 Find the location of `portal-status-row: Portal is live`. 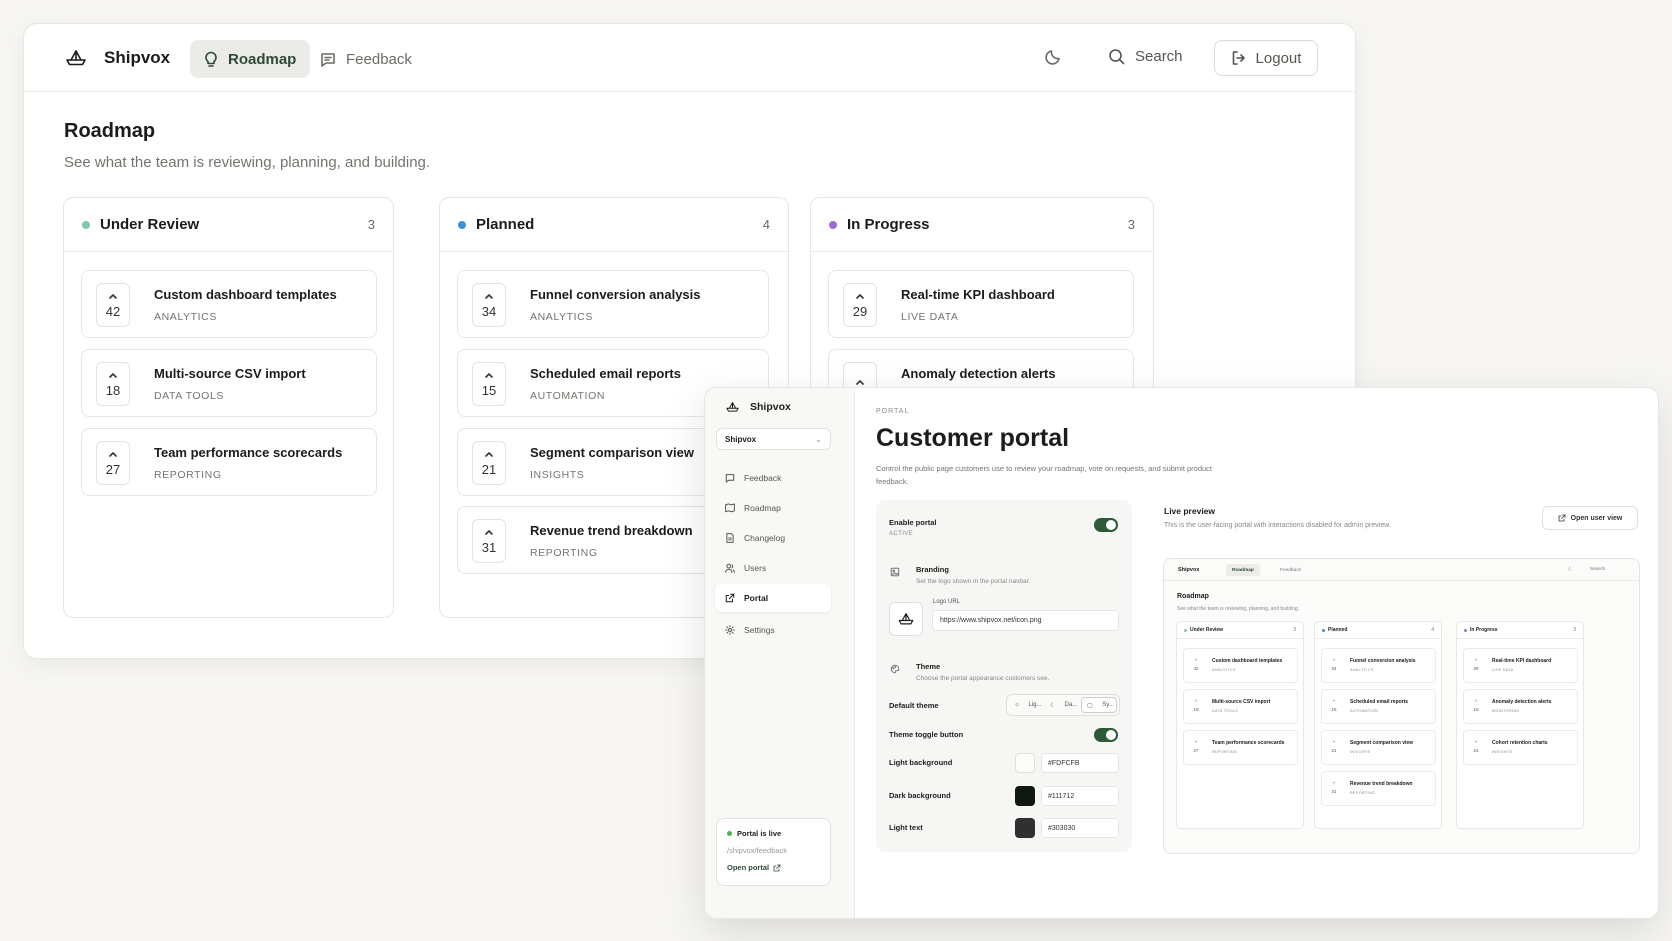

portal-status-row: Portal is live is located at coordinates (773, 833).